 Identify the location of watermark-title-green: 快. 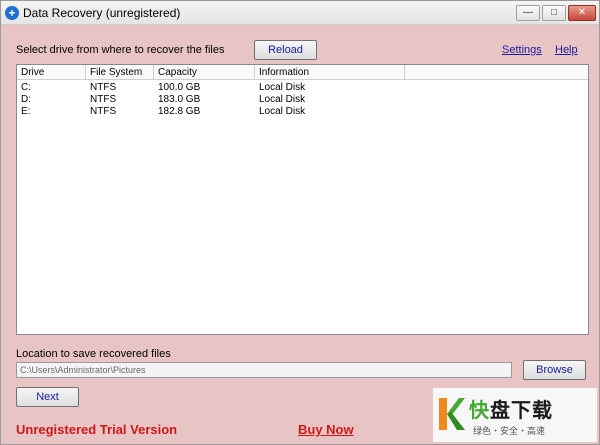
(479, 410).